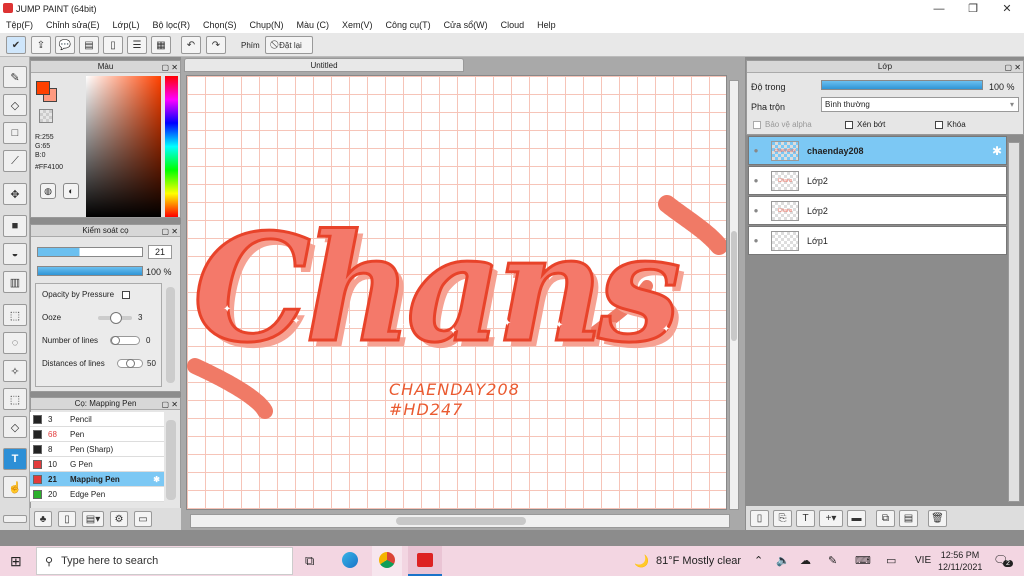 Image resolution: width=1024 pixels, height=576 pixels. What do you see at coordinates (408, 25) in the screenshot?
I see `menu-tools: Công cụ(T)` at bounding box center [408, 25].